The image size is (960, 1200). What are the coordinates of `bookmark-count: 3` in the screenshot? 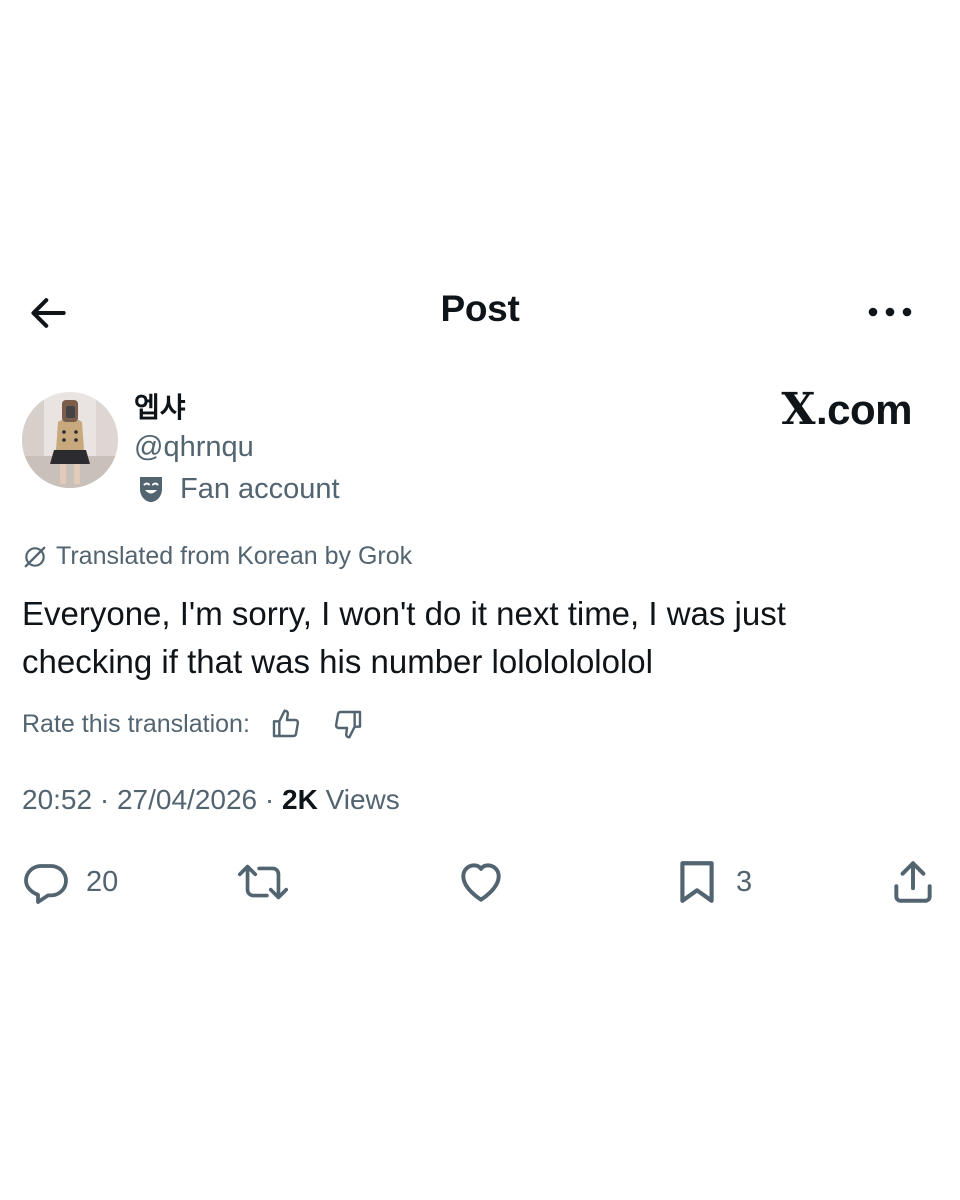 It's located at (744, 881).